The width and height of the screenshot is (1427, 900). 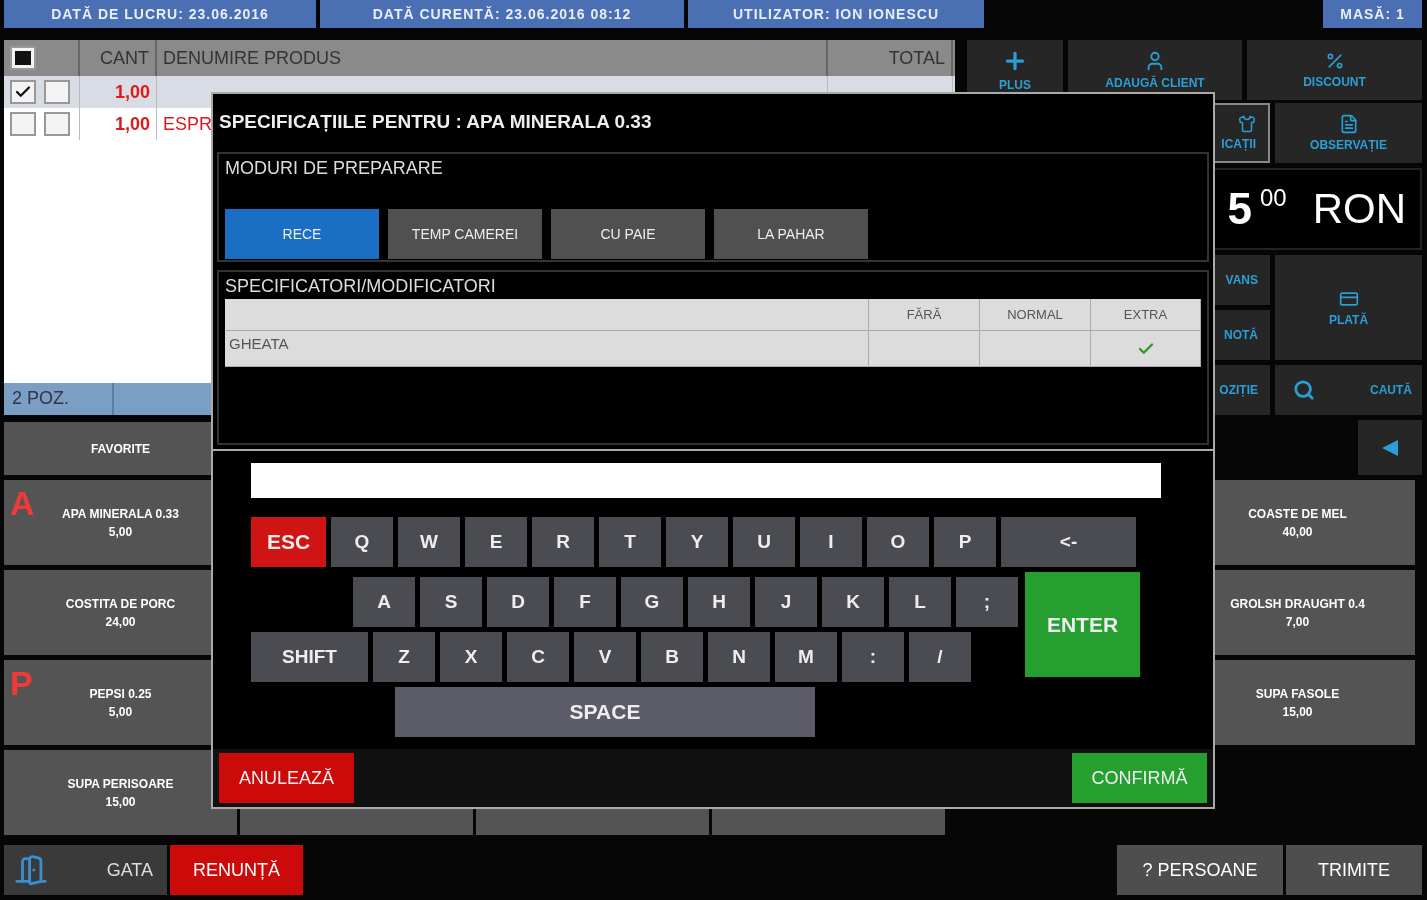 I want to click on keyboard-key: O, so click(x=898, y=542).